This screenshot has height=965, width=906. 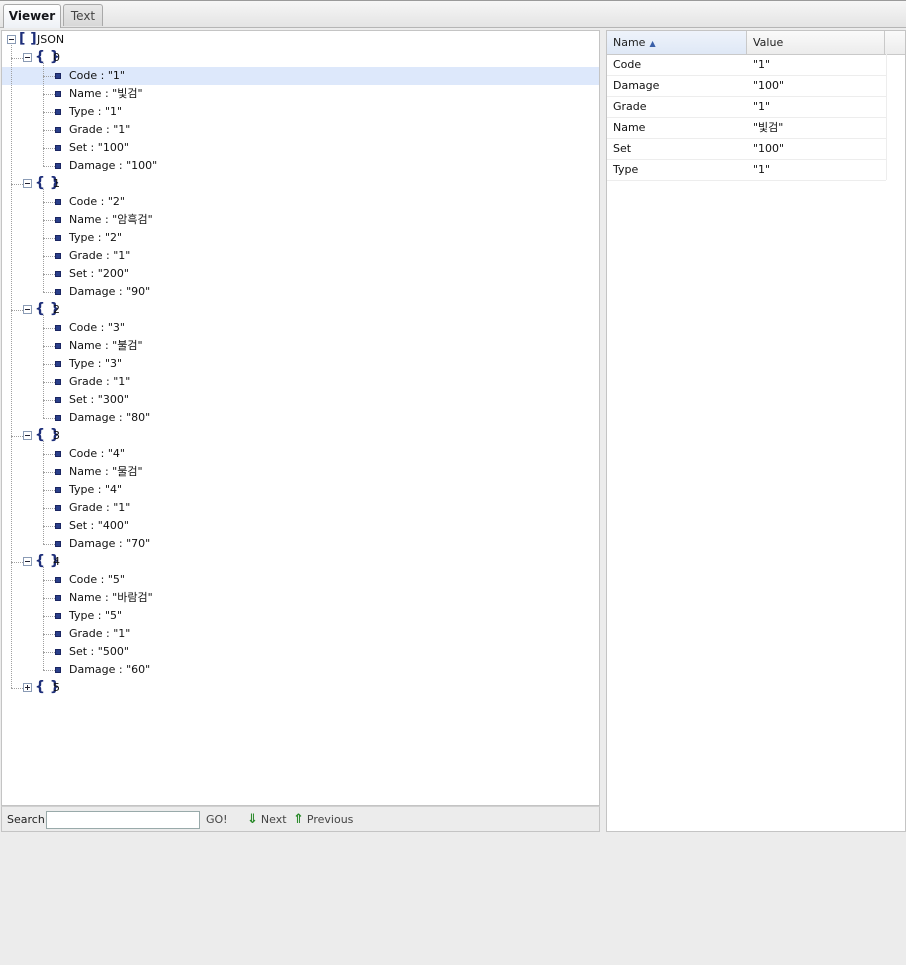 What do you see at coordinates (746, 170) in the screenshot?
I see `grid-row: Type "1"` at bounding box center [746, 170].